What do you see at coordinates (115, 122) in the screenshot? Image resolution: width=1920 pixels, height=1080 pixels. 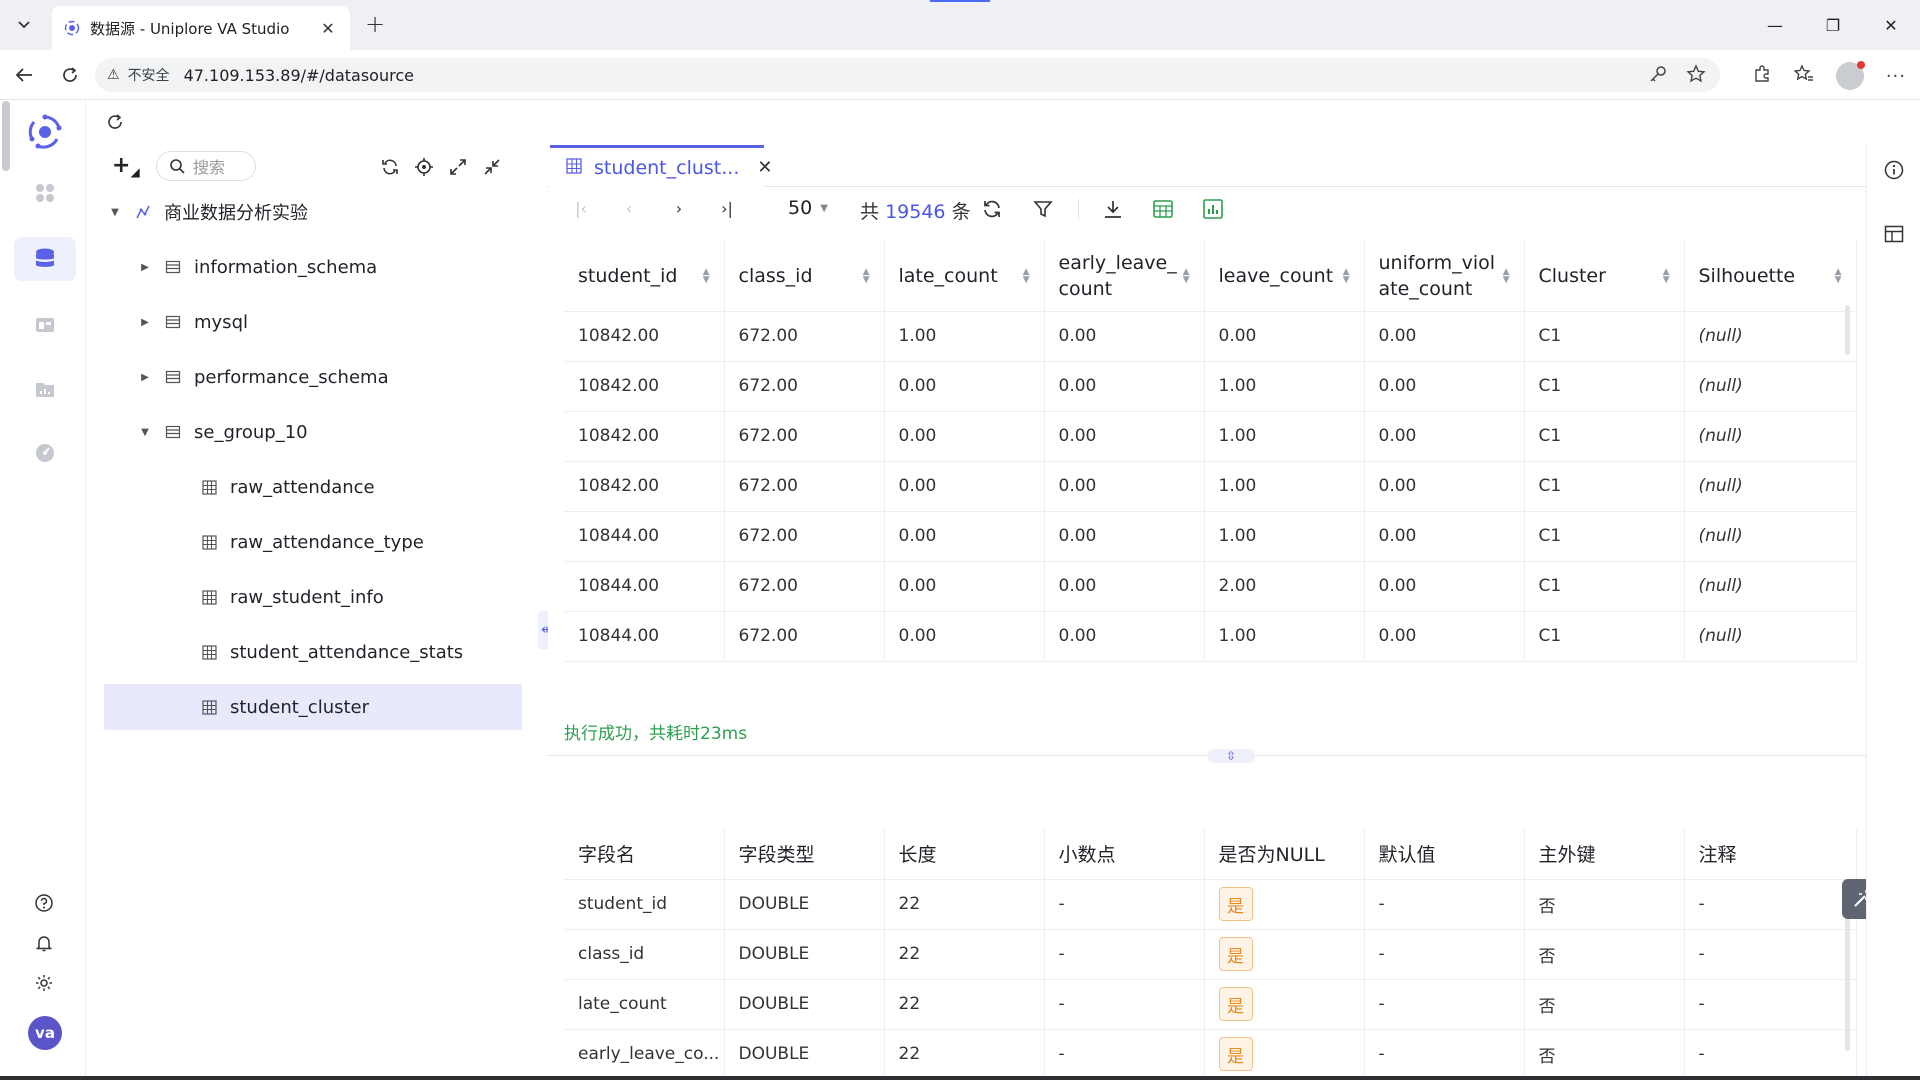 I see `refresh-icon` at bounding box center [115, 122].